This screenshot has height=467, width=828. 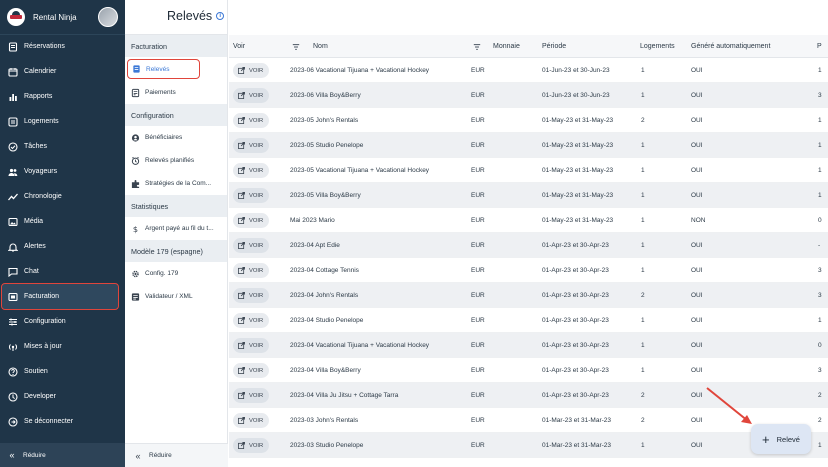 What do you see at coordinates (176, 273) in the screenshot?
I see `subnav-item-gear: Config. 179` at bounding box center [176, 273].